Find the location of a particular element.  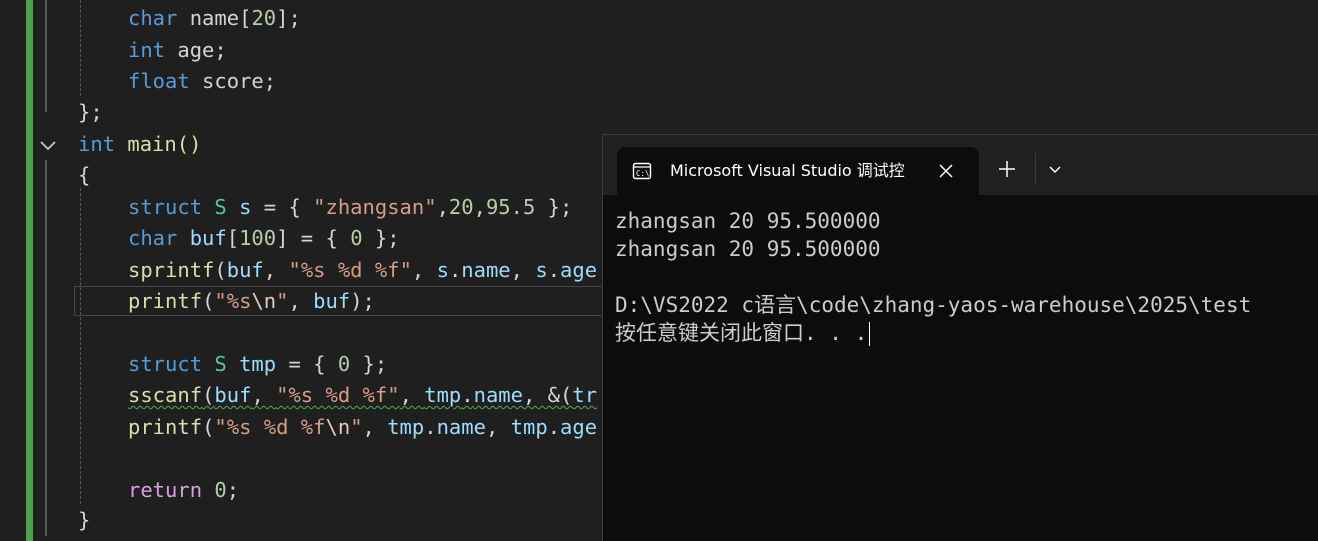

code-line: char name[20]; is located at coordinates (214, 18).